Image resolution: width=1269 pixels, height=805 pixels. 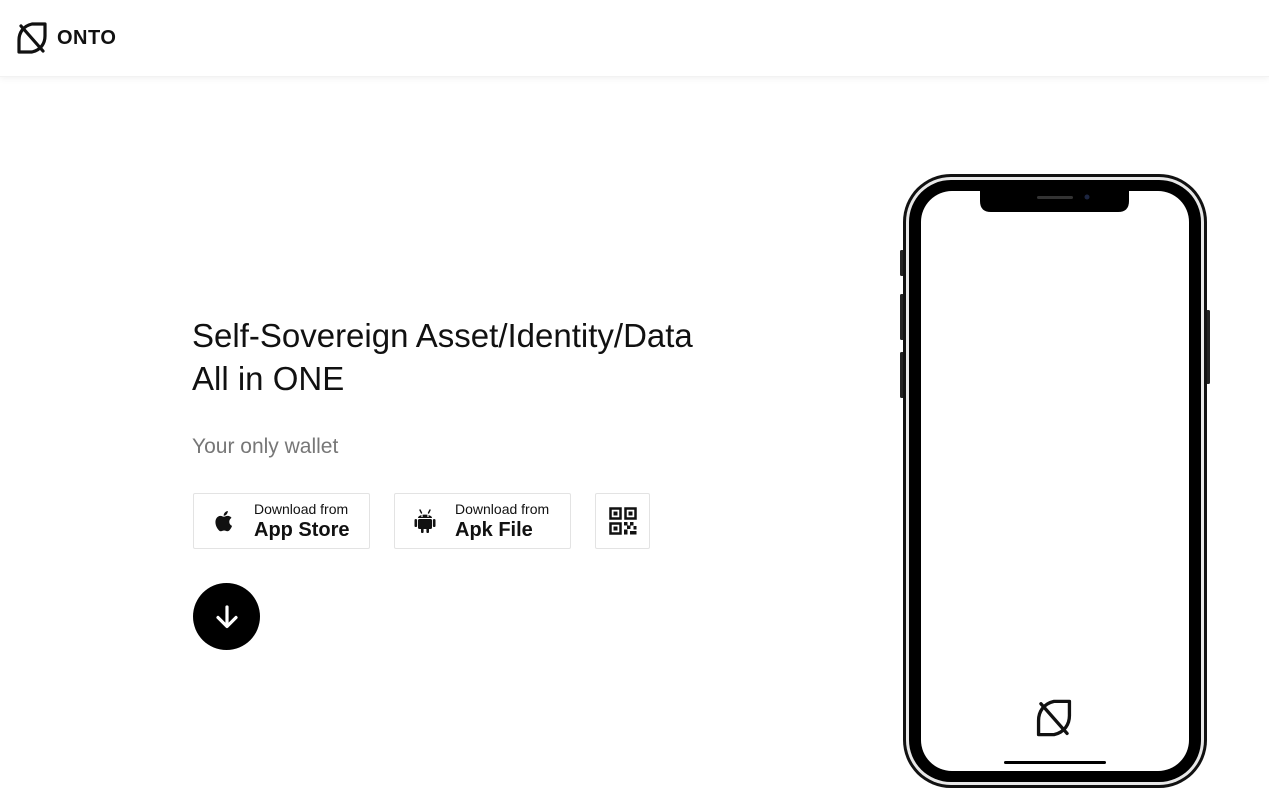 What do you see at coordinates (502, 509) in the screenshot?
I see `apk-small-label: Download from` at bounding box center [502, 509].